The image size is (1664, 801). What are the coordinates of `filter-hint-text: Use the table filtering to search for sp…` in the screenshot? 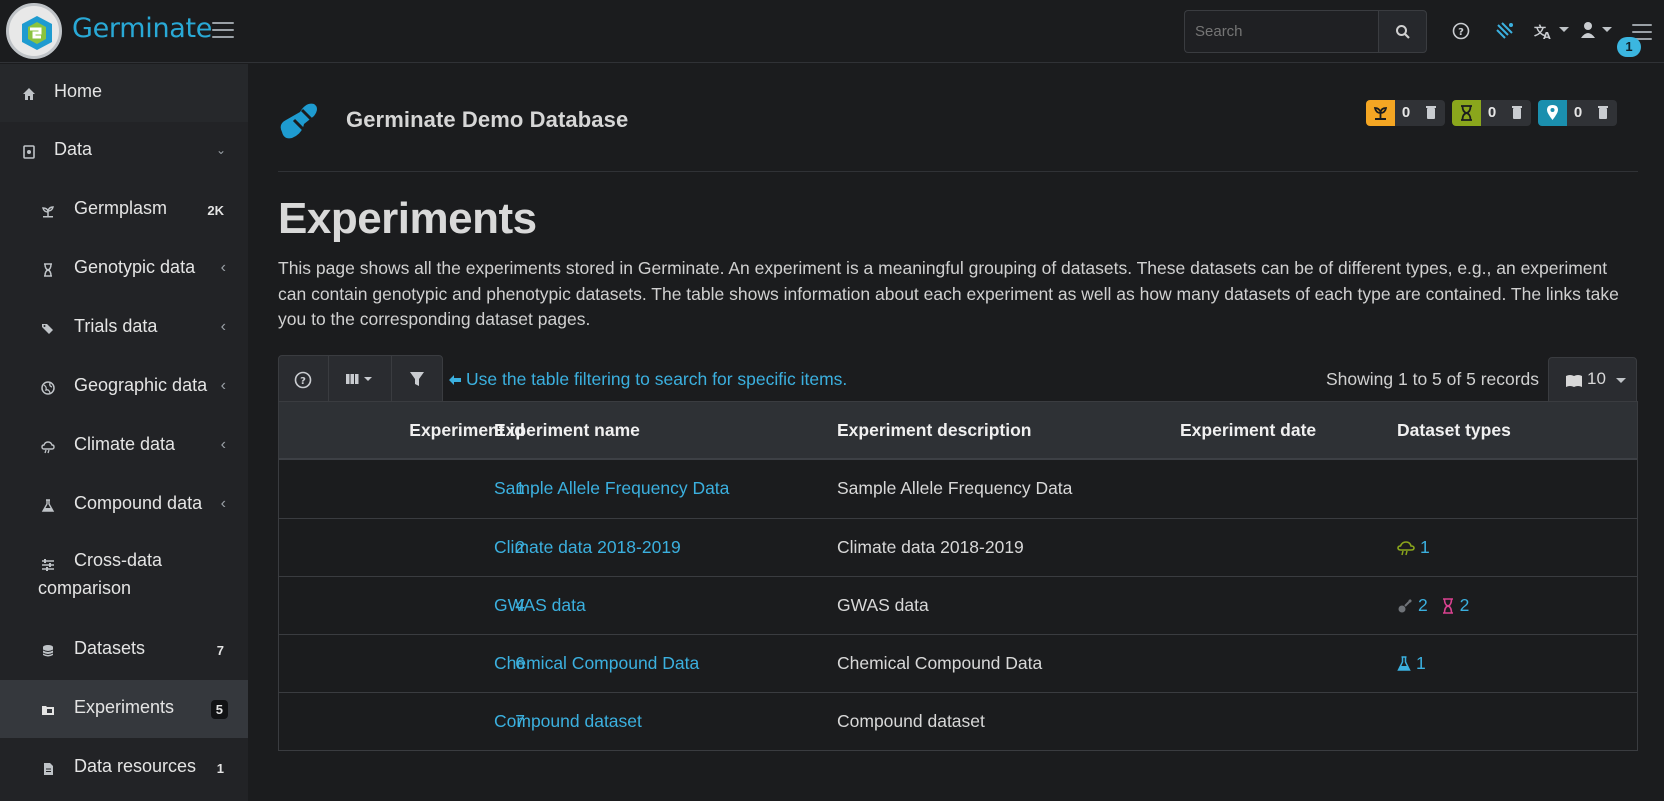 It's located at (657, 379).